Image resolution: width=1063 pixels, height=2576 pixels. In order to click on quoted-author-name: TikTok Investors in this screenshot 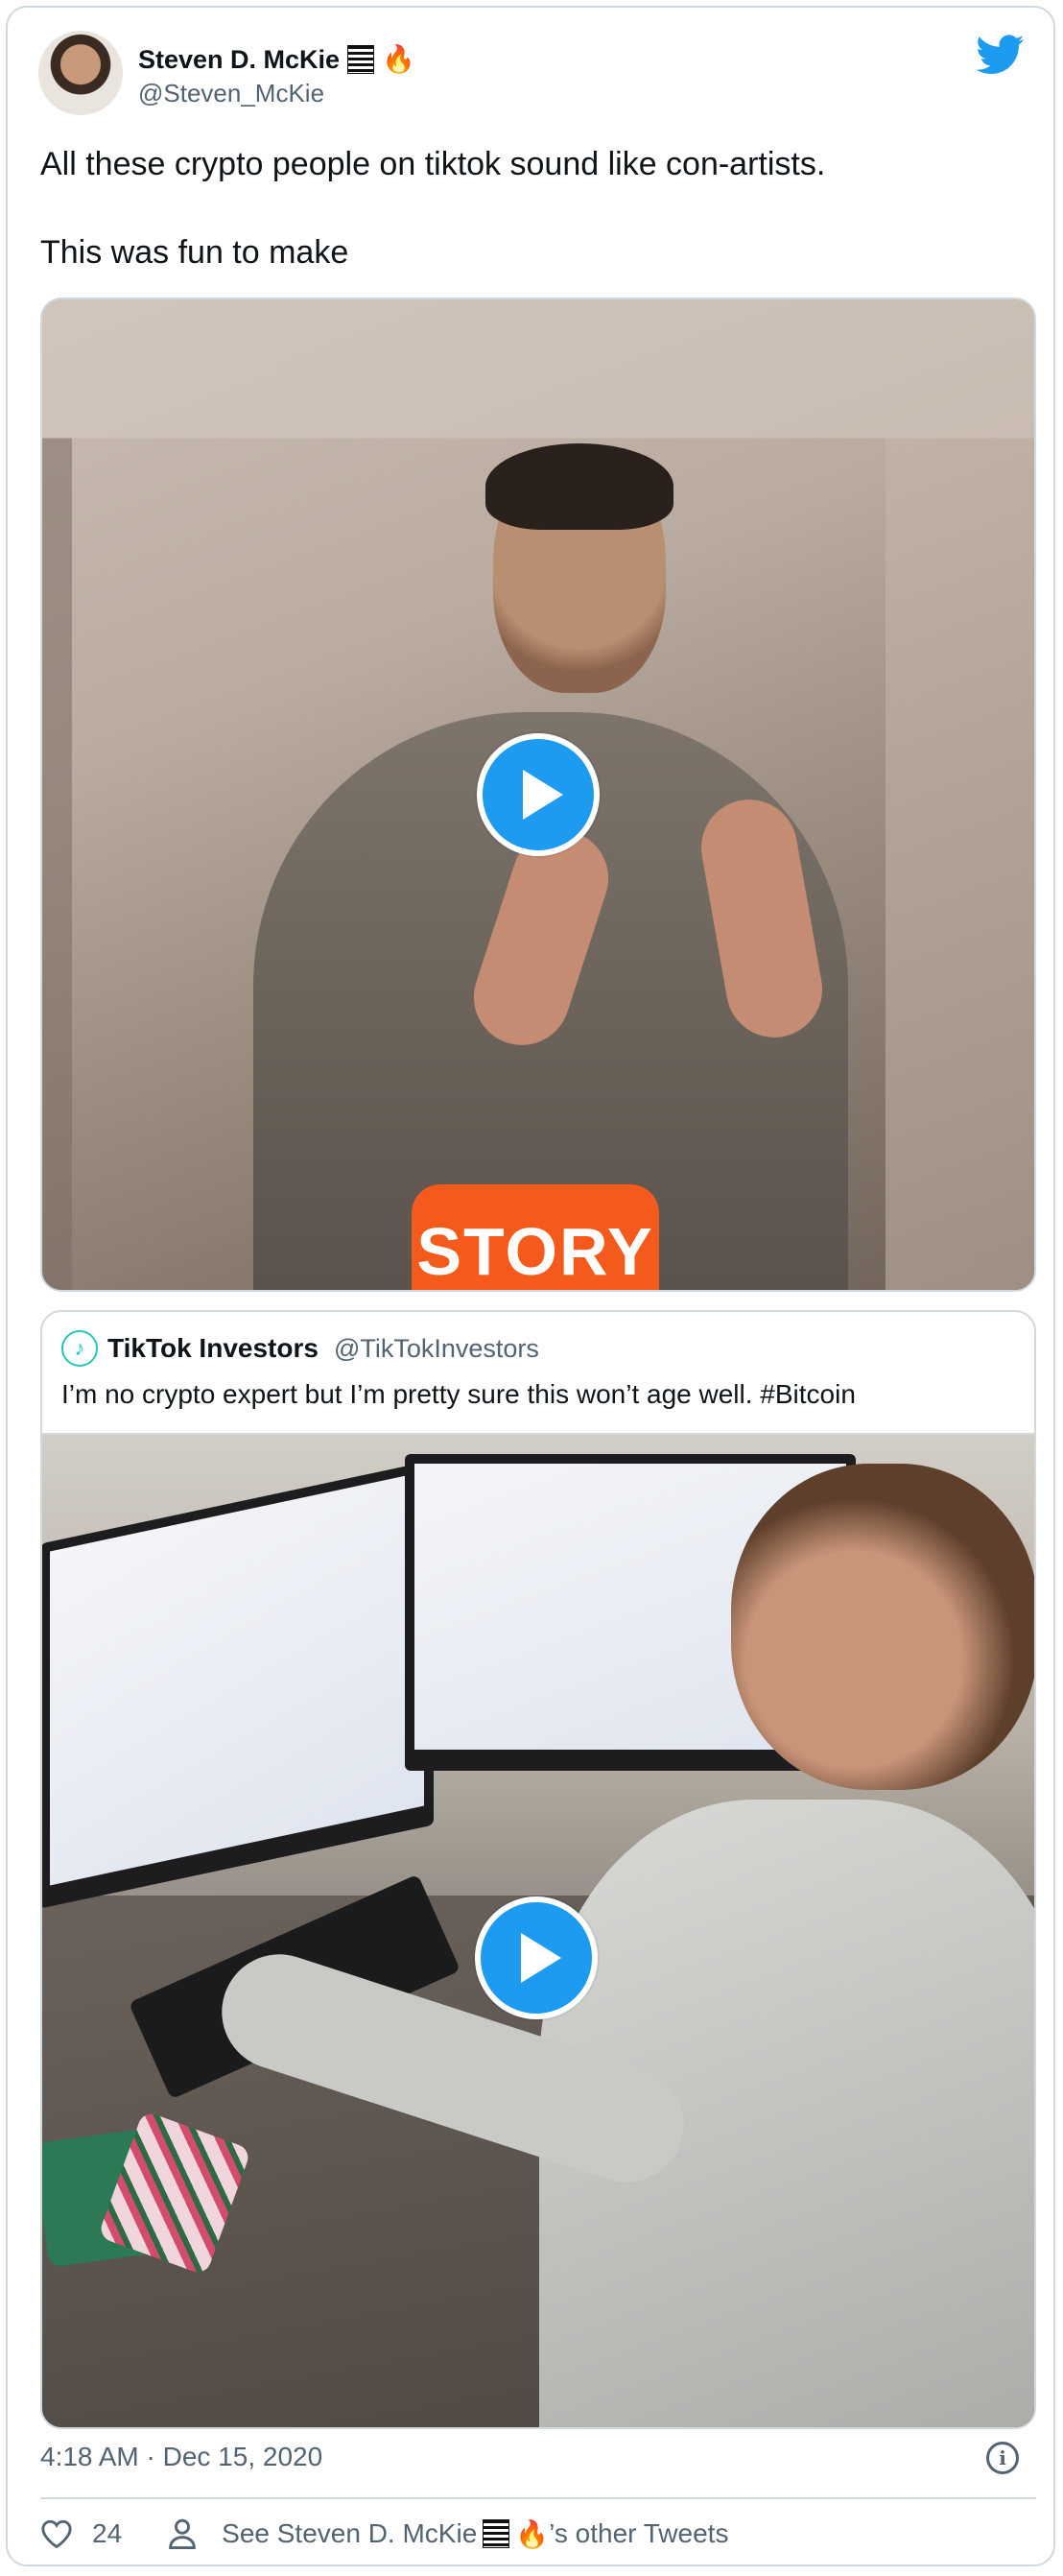, I will do `click(213, 1348)`.